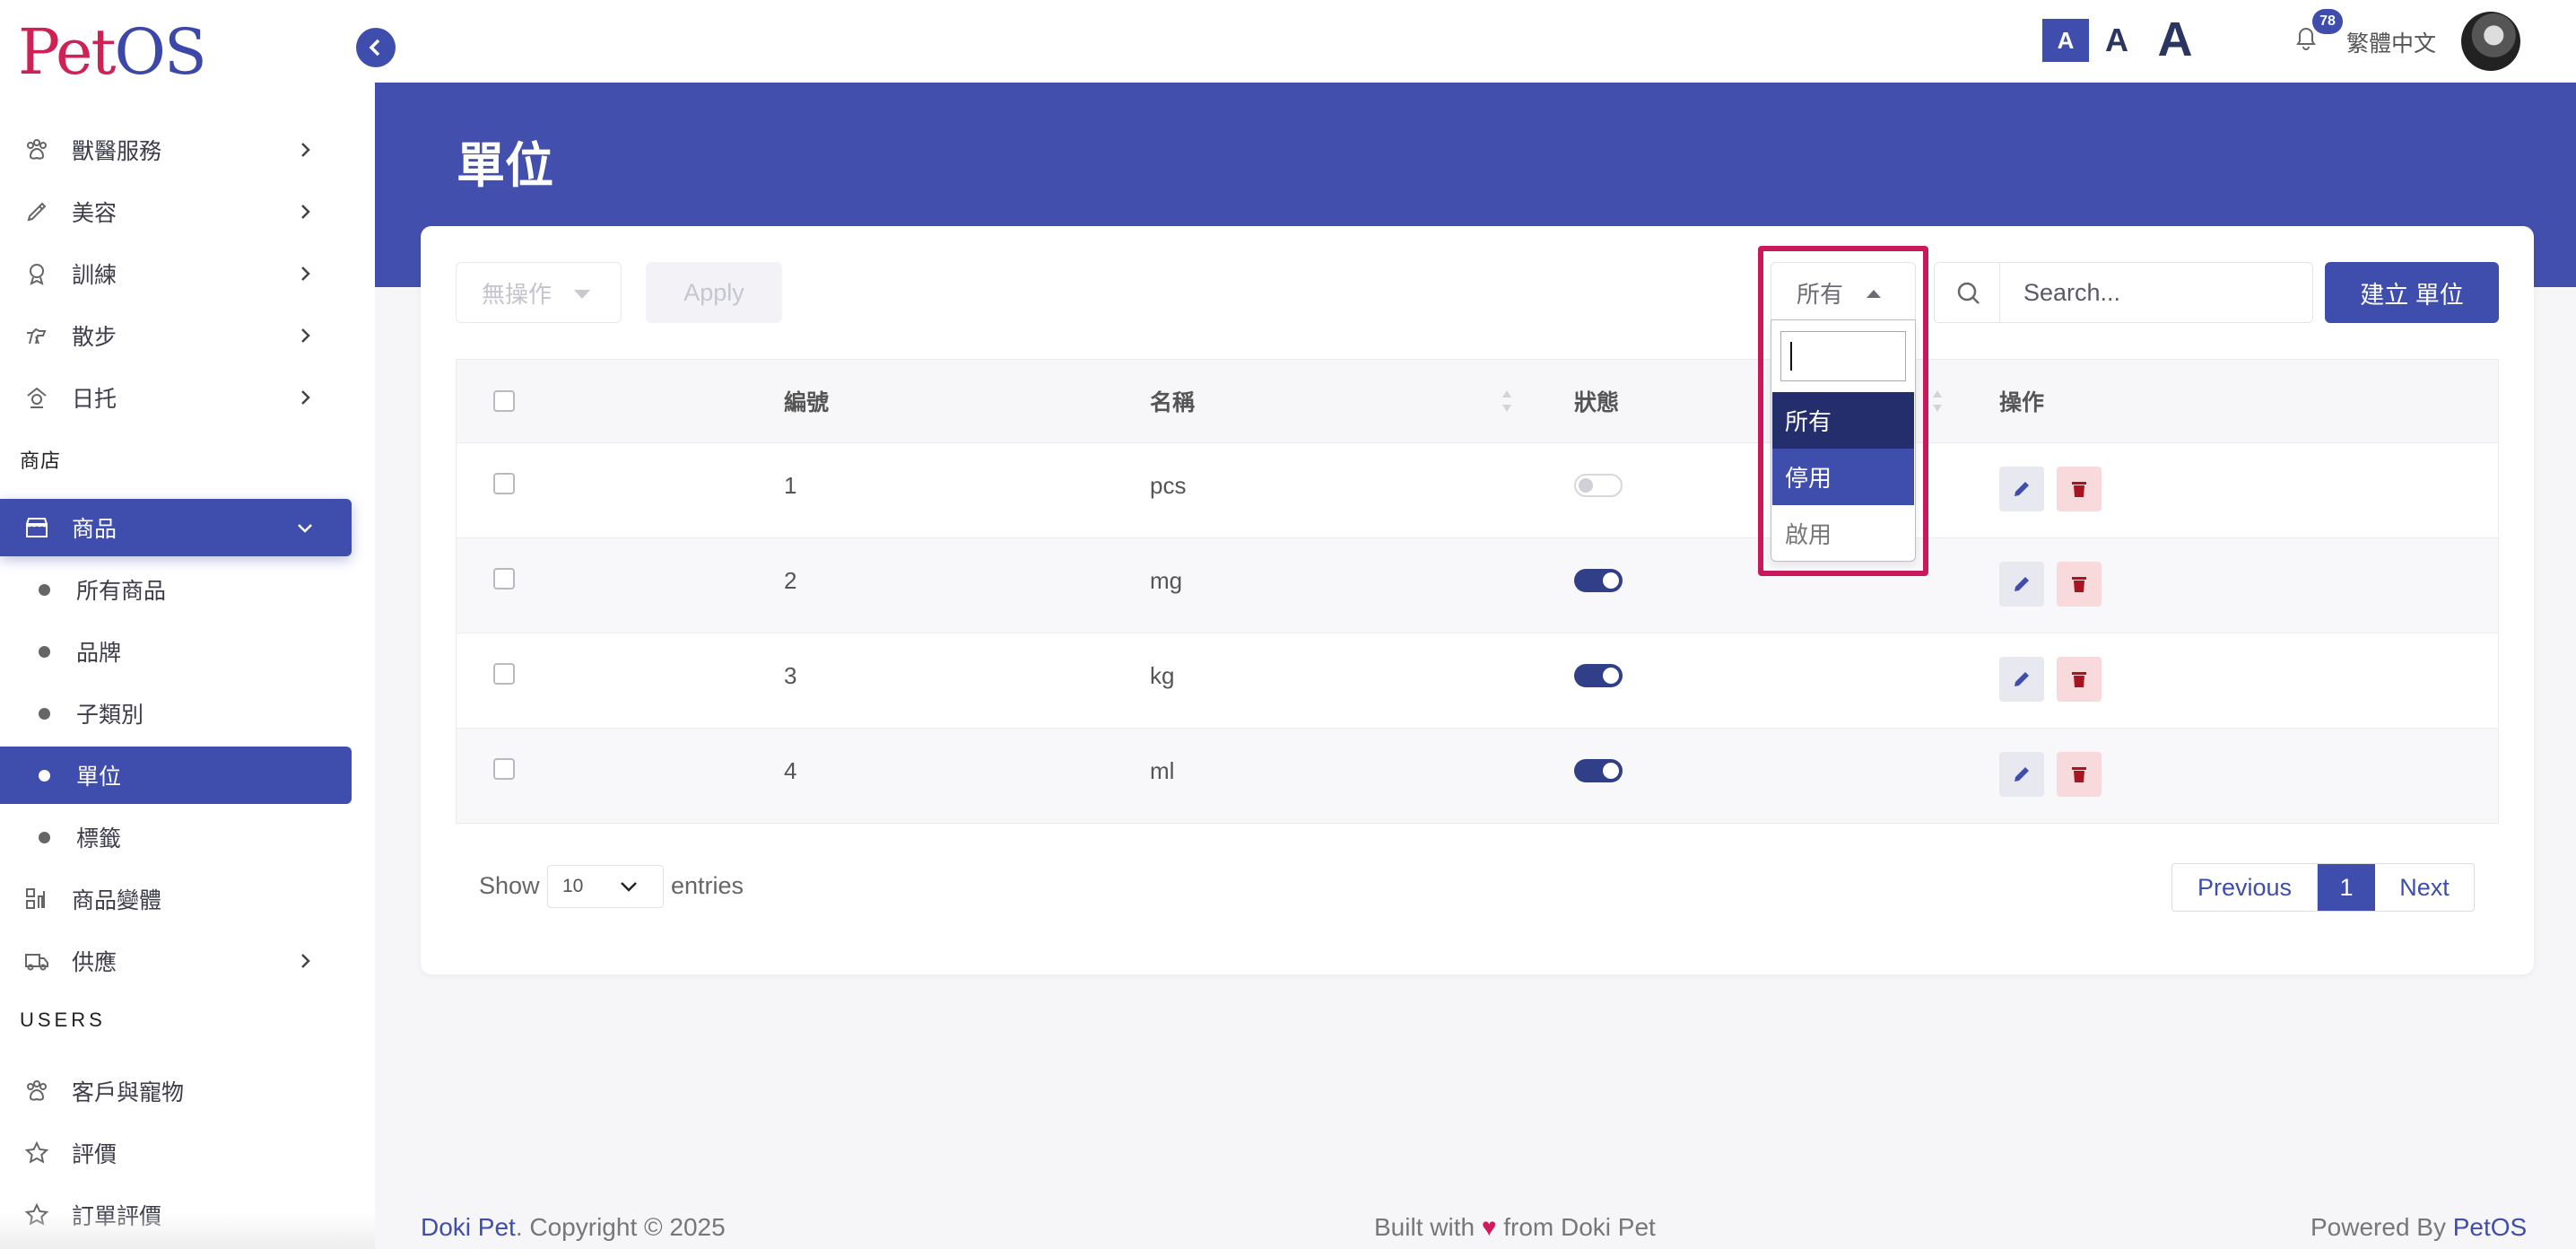 This screenshot has height=1249, width=2576. What do you see at coordinates (176, 961) in the screenshot?
I see `sidebar-item-supply: 供應` at bounding box center [176, 961].